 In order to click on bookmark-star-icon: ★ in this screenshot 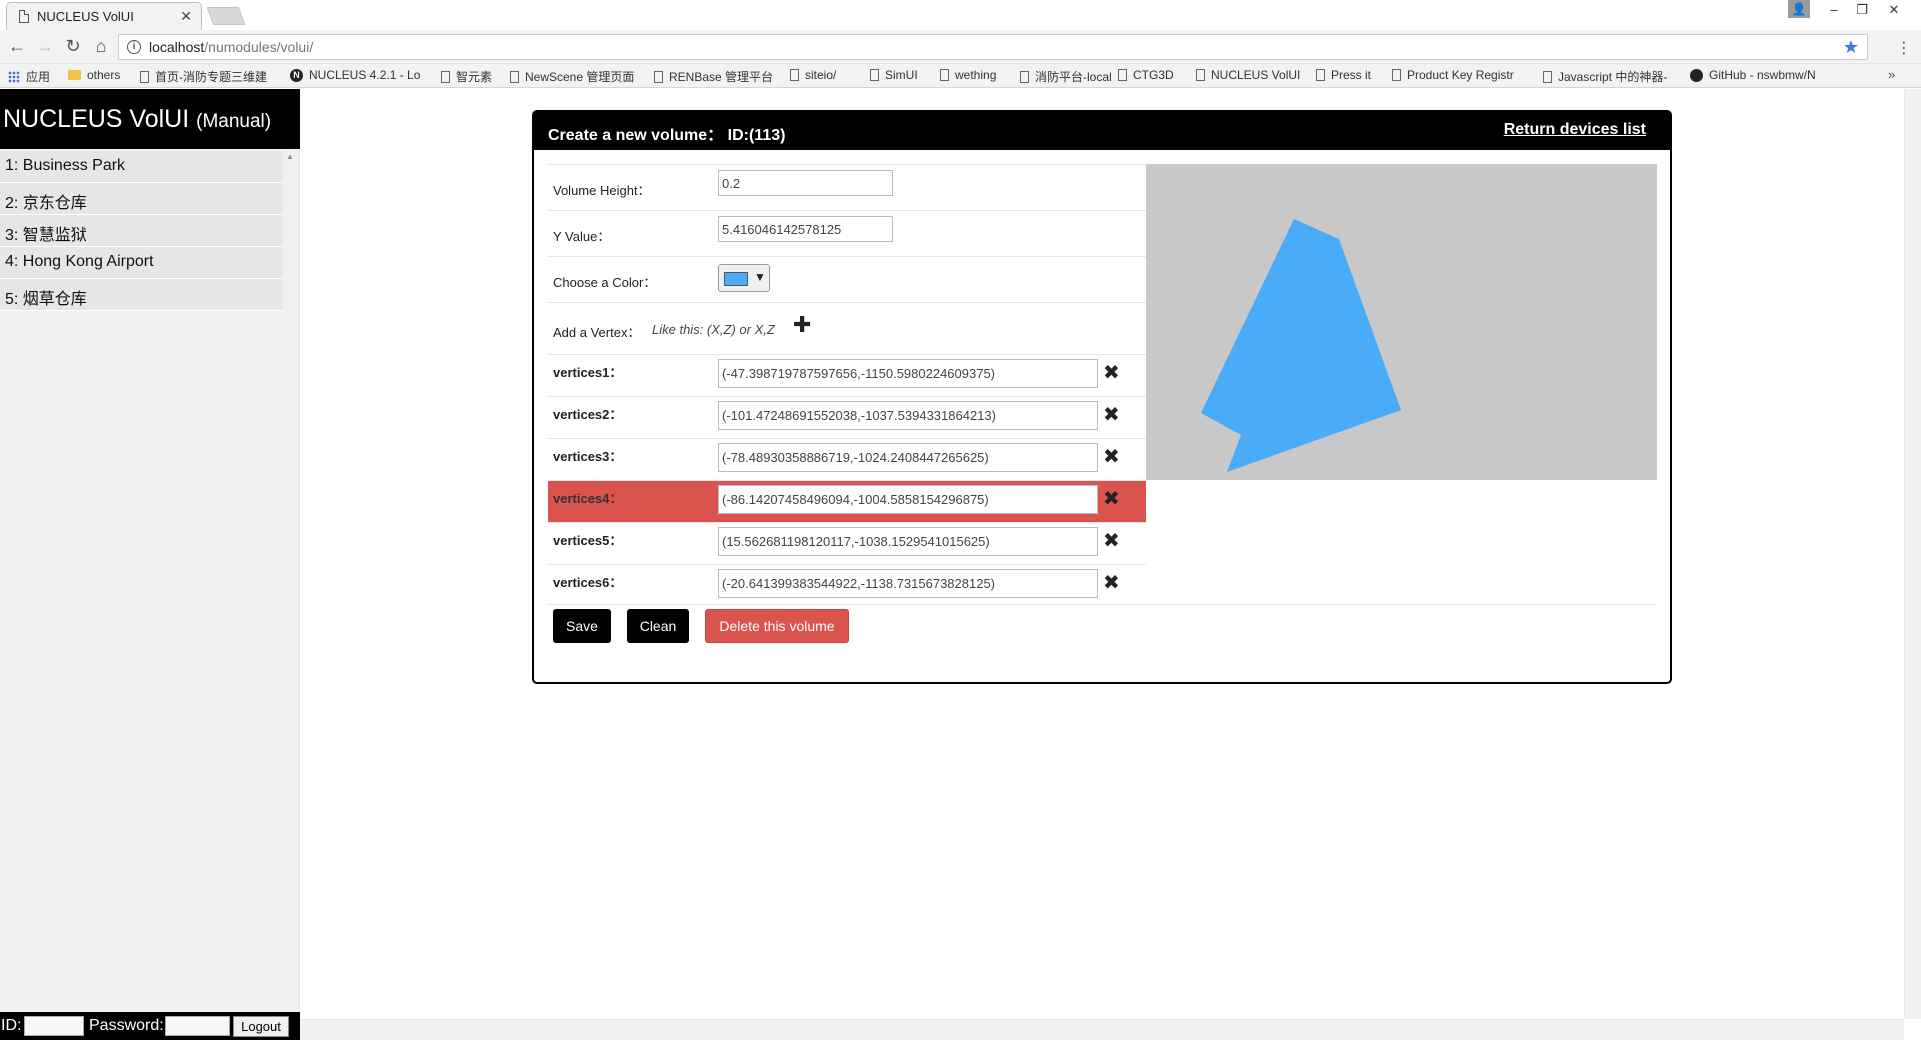, I will do `click(1851, 47)`.